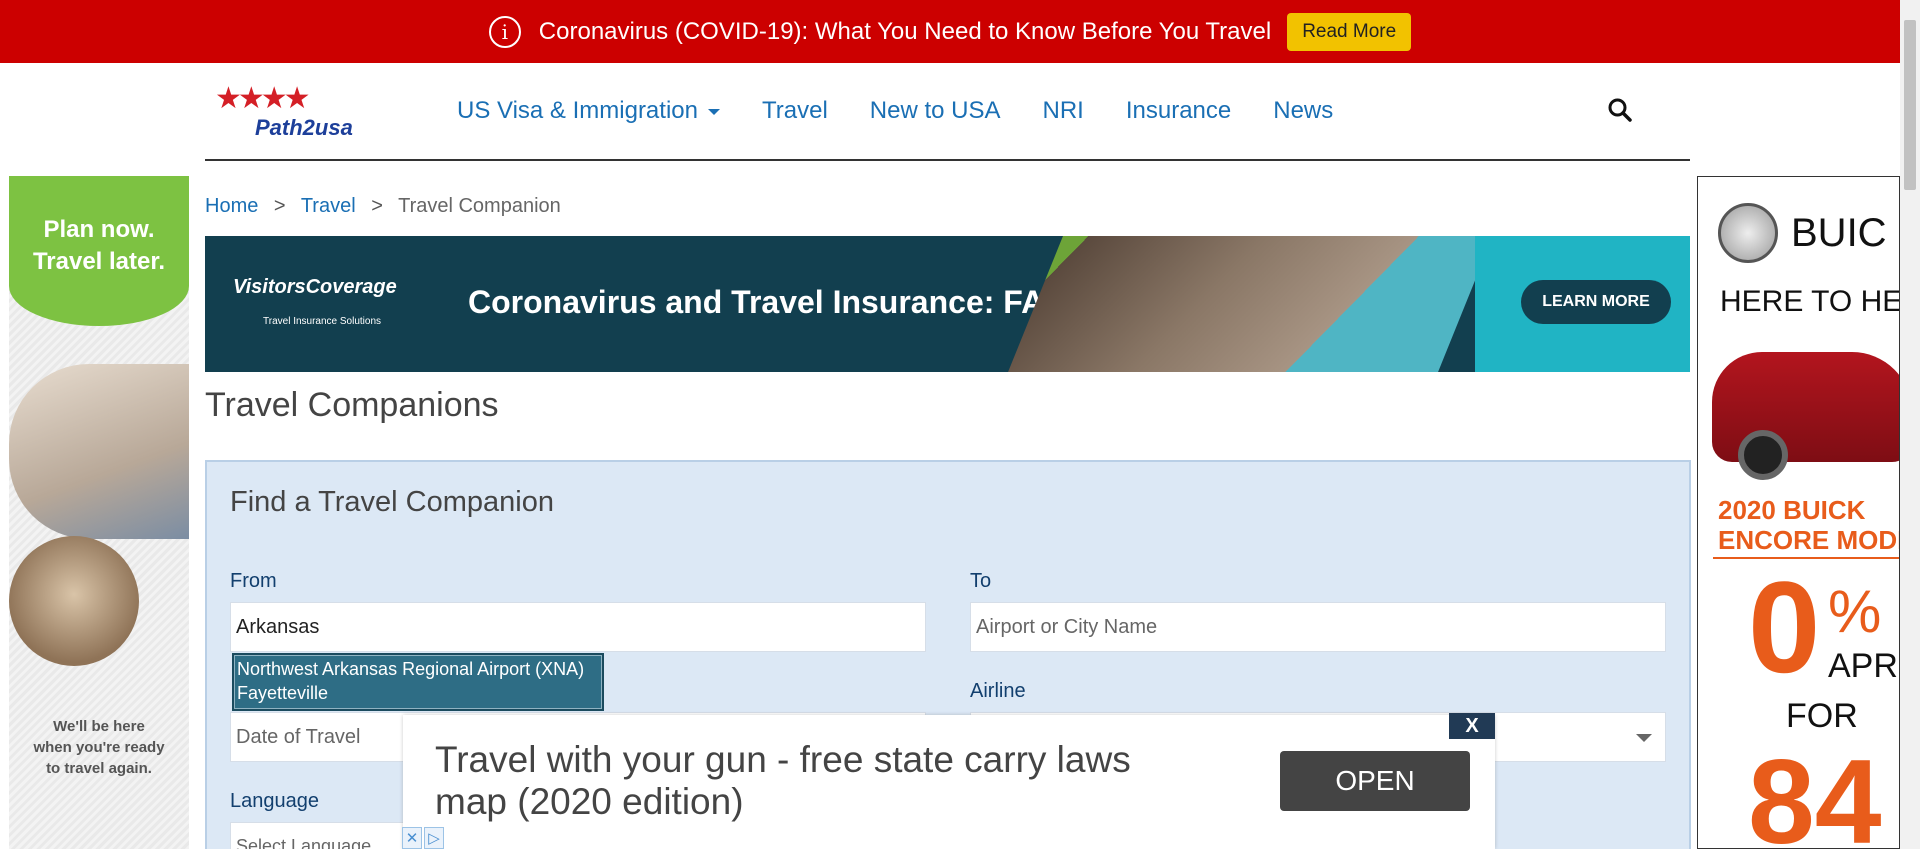 The image size is (1920, 849). What do you see at coordinates (231, 206) in the screenshot?
I see `breadcrumb-home: Home` at bounding box center [231, 206].